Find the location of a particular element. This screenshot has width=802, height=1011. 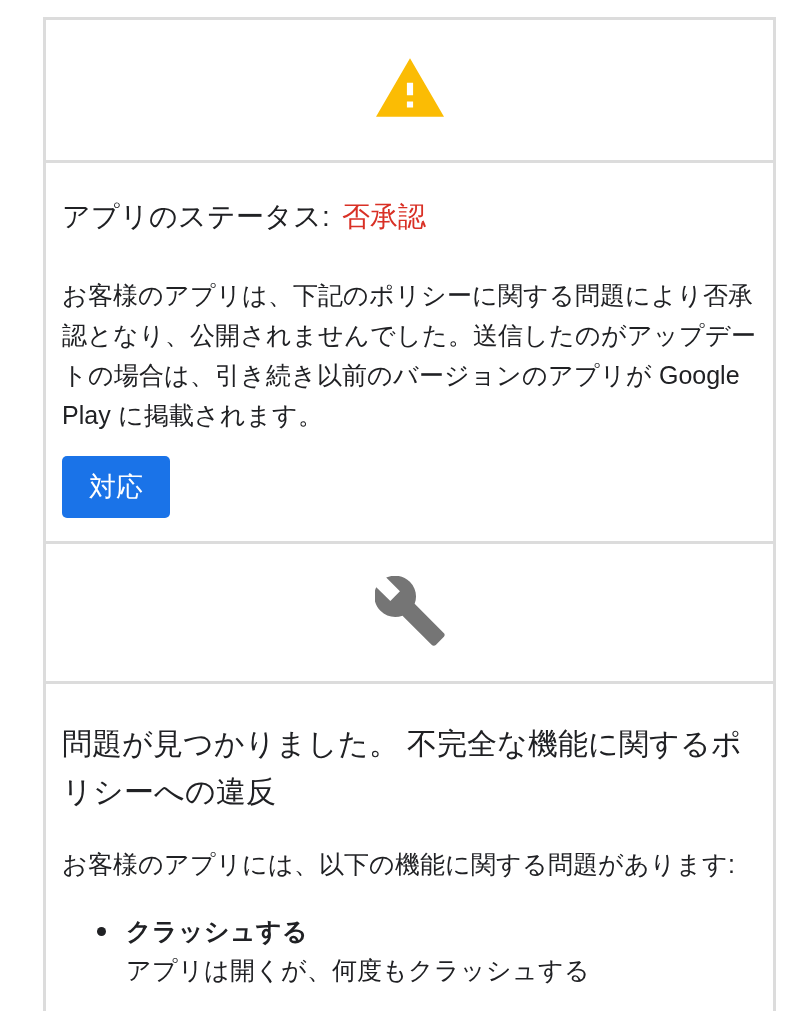

issue-intro: お客様のアプリには、以下の機能に関する問題があります: is located at coordinates (399, 864).